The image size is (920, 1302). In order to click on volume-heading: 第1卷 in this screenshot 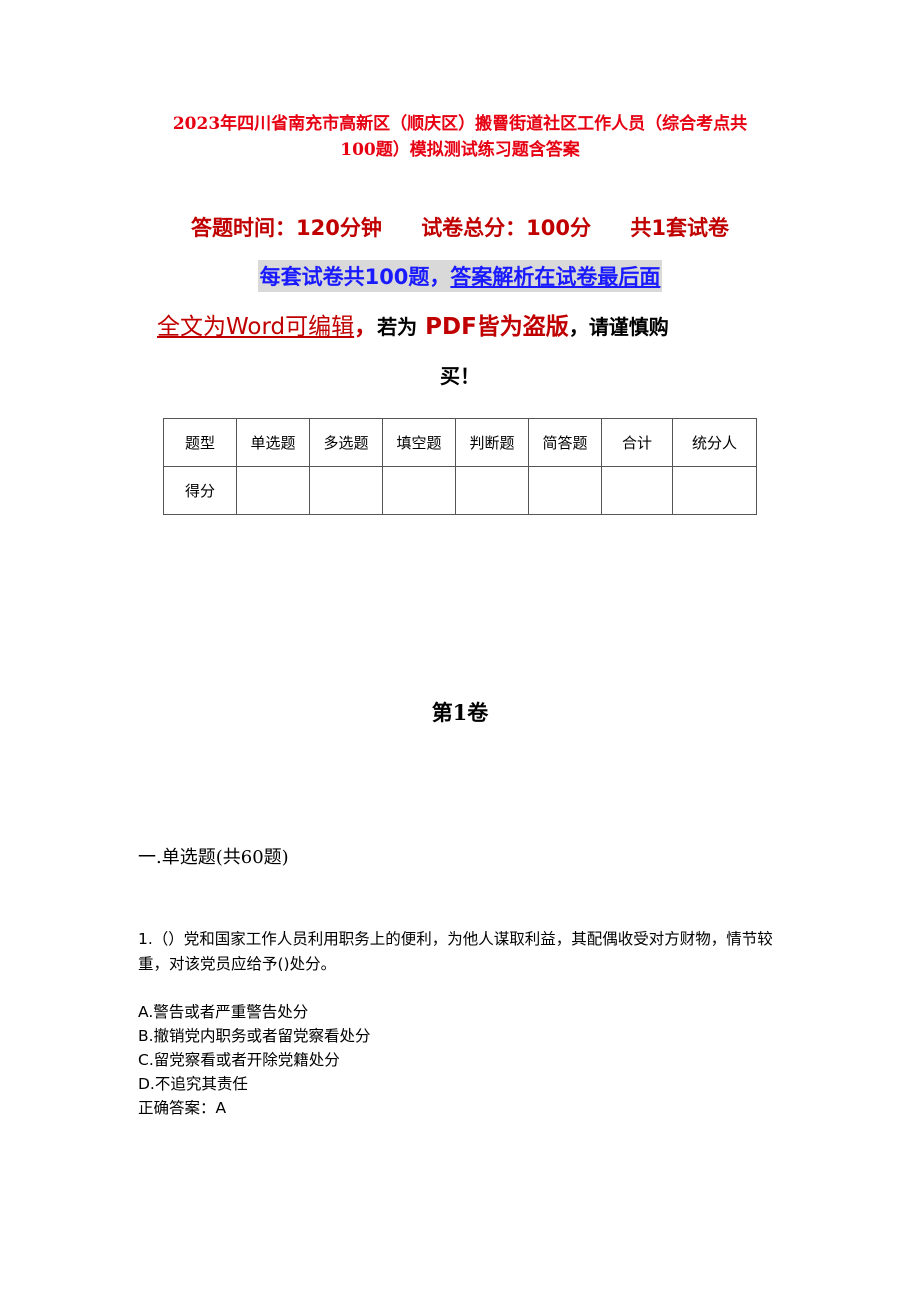, I will do `click(460, 712)`.